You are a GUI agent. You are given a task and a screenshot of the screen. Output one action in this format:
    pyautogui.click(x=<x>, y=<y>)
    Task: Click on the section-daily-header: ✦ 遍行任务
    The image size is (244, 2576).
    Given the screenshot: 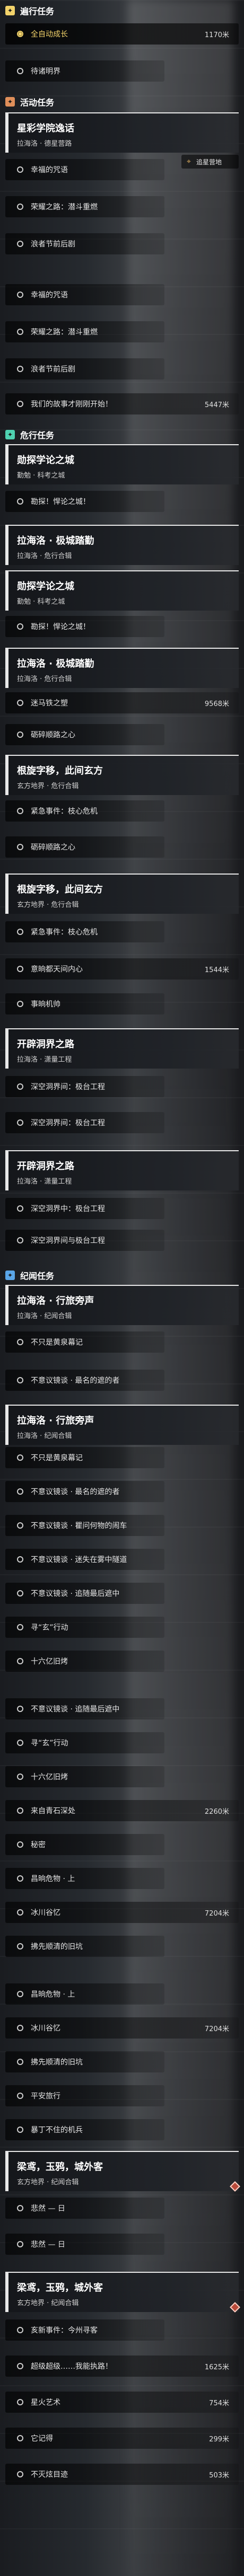 What is the action you would take?
    pyautogui.click(x=122, y=10)
    